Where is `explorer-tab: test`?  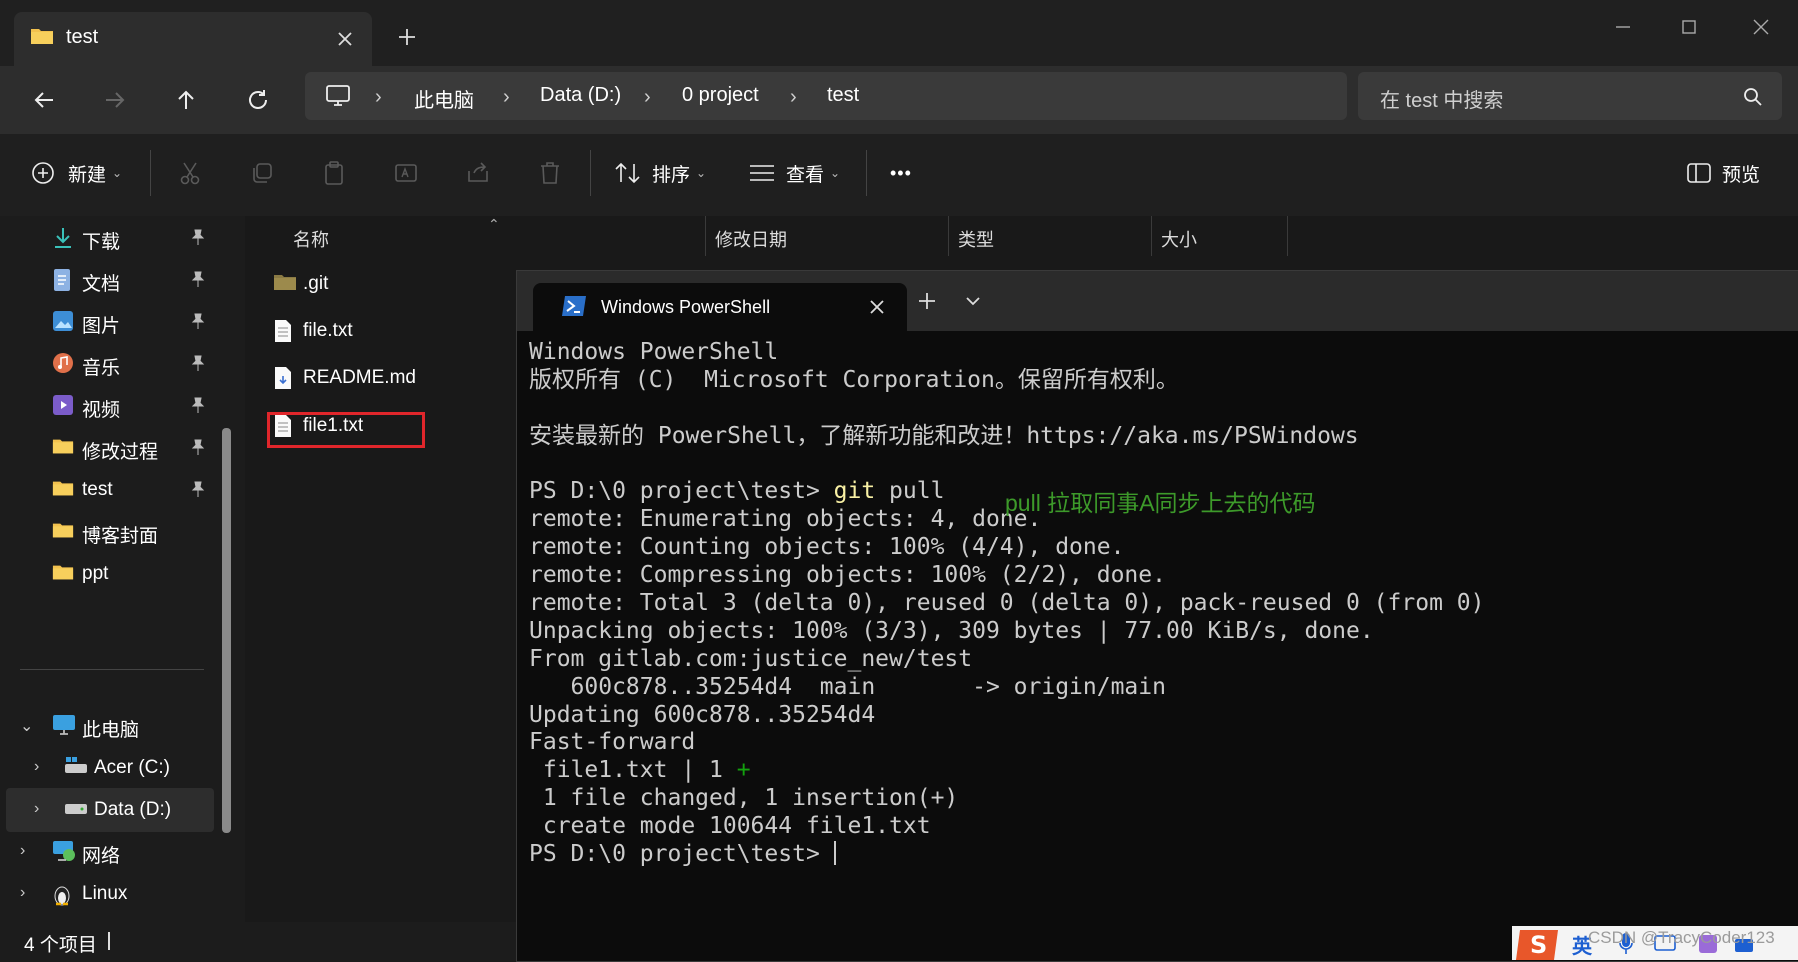
explorer-tab: test is located at coordinates (193, 39).